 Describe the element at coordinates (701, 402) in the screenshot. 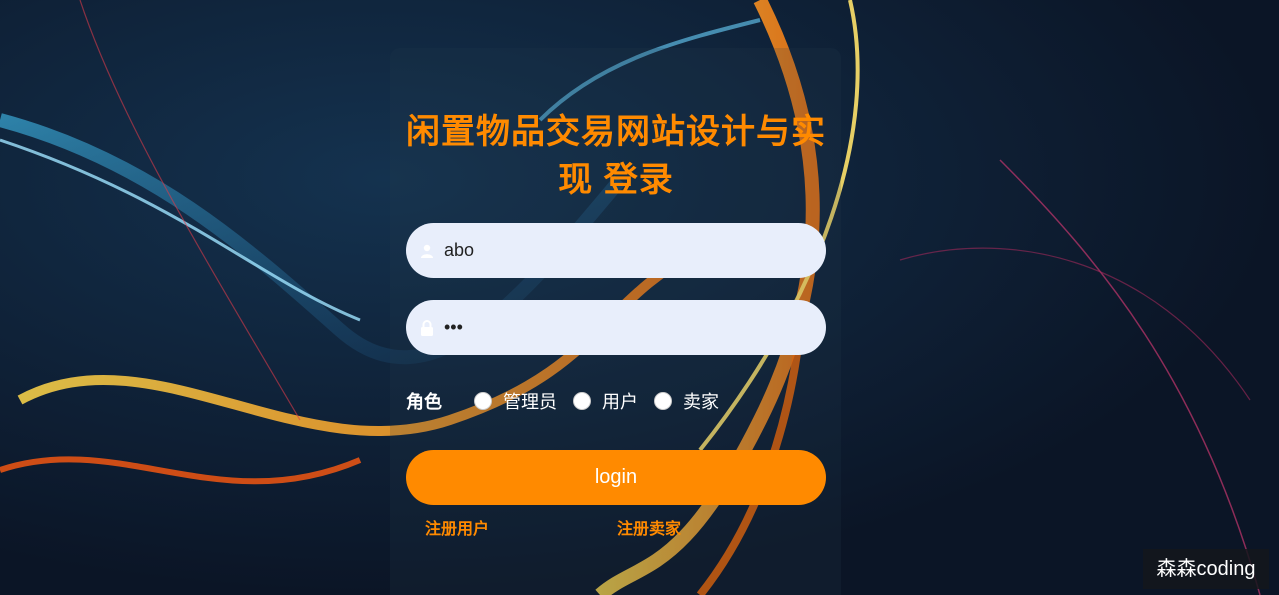

I see `role-option-seller-label: 卖家` at that location.